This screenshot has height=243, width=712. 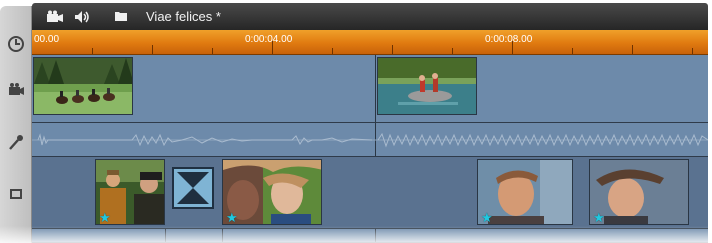 I want to click on speaker-icon, so click(x=82, y=17).